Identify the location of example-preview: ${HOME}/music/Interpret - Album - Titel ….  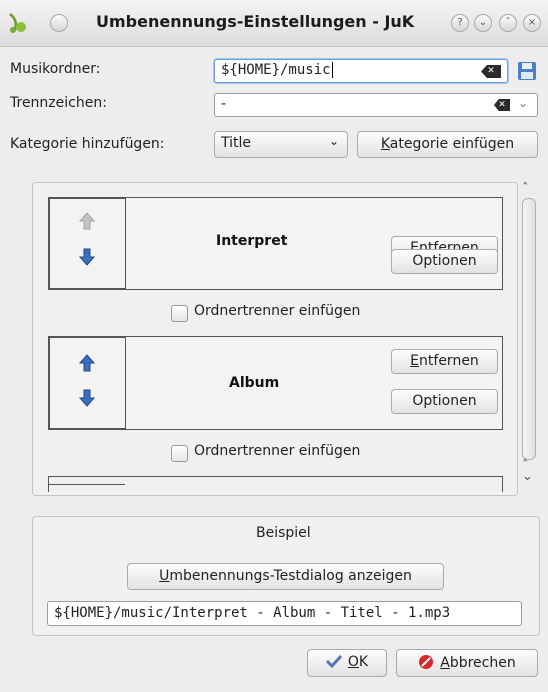
(284, 613).